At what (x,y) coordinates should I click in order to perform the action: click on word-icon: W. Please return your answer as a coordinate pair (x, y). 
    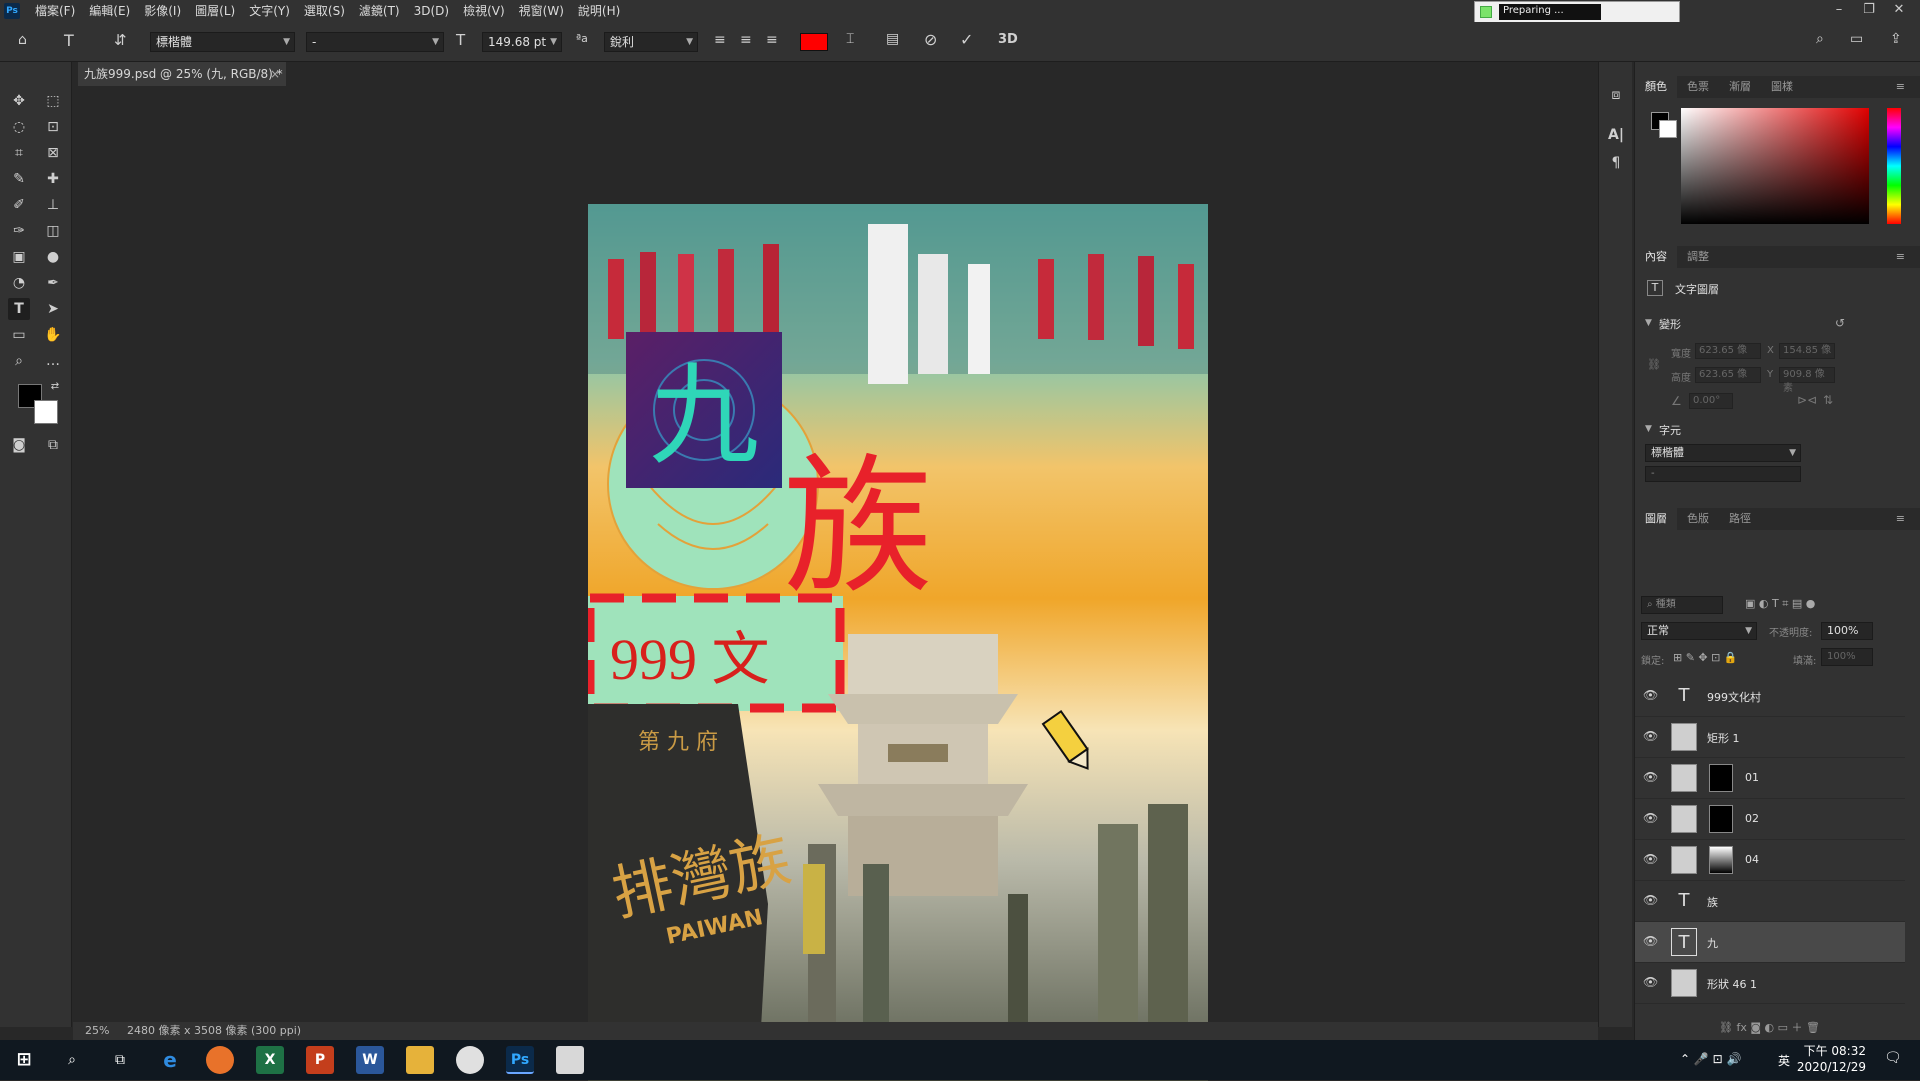
    Looking at the image, I should click on (370, 1060).